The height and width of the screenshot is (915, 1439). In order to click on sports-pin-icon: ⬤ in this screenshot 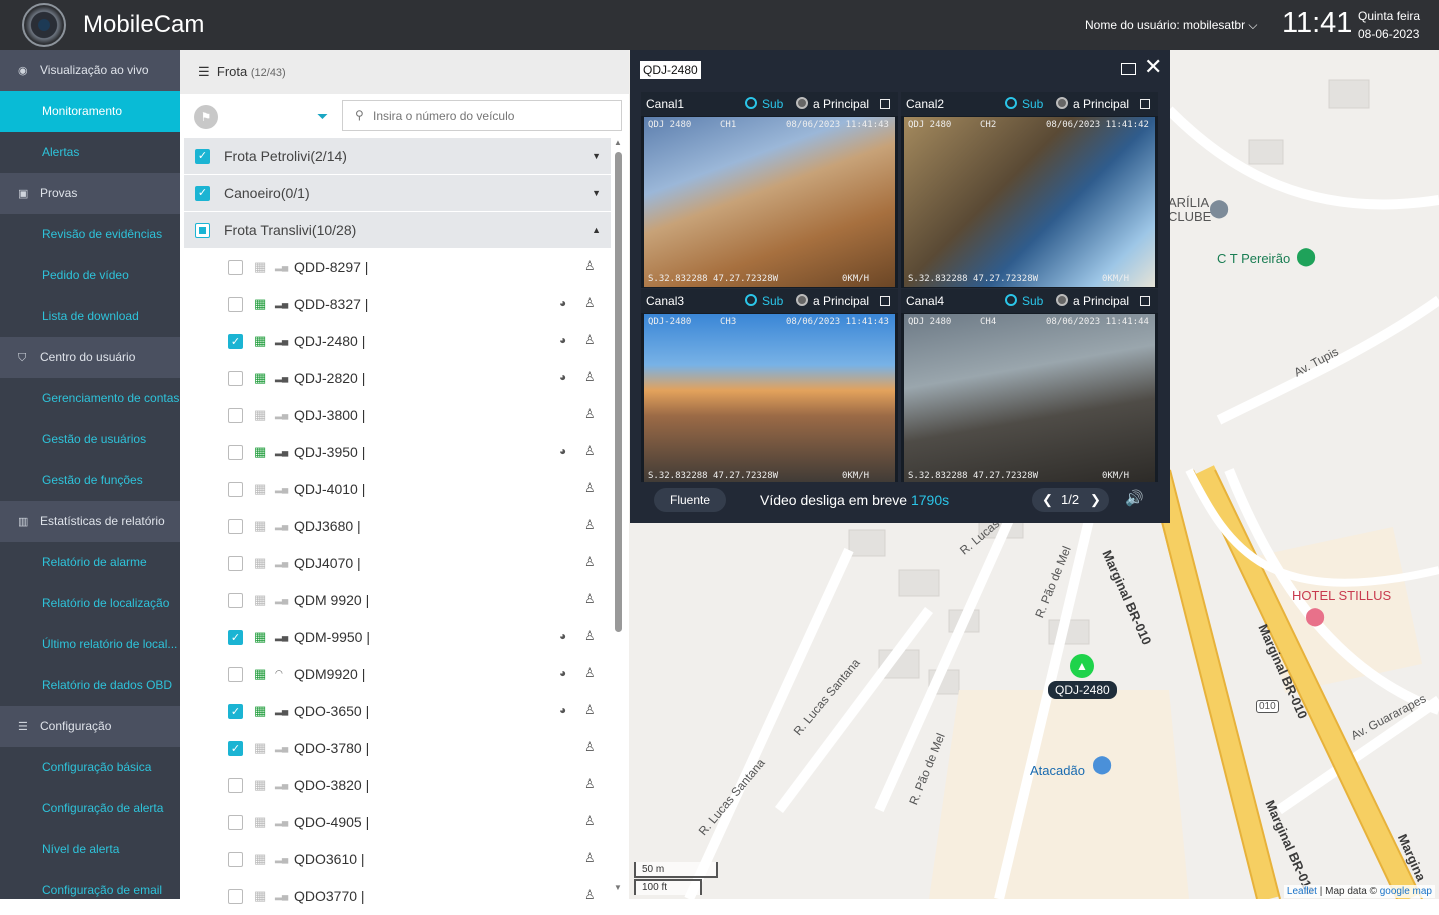, I will do `click(1306, 256)`.